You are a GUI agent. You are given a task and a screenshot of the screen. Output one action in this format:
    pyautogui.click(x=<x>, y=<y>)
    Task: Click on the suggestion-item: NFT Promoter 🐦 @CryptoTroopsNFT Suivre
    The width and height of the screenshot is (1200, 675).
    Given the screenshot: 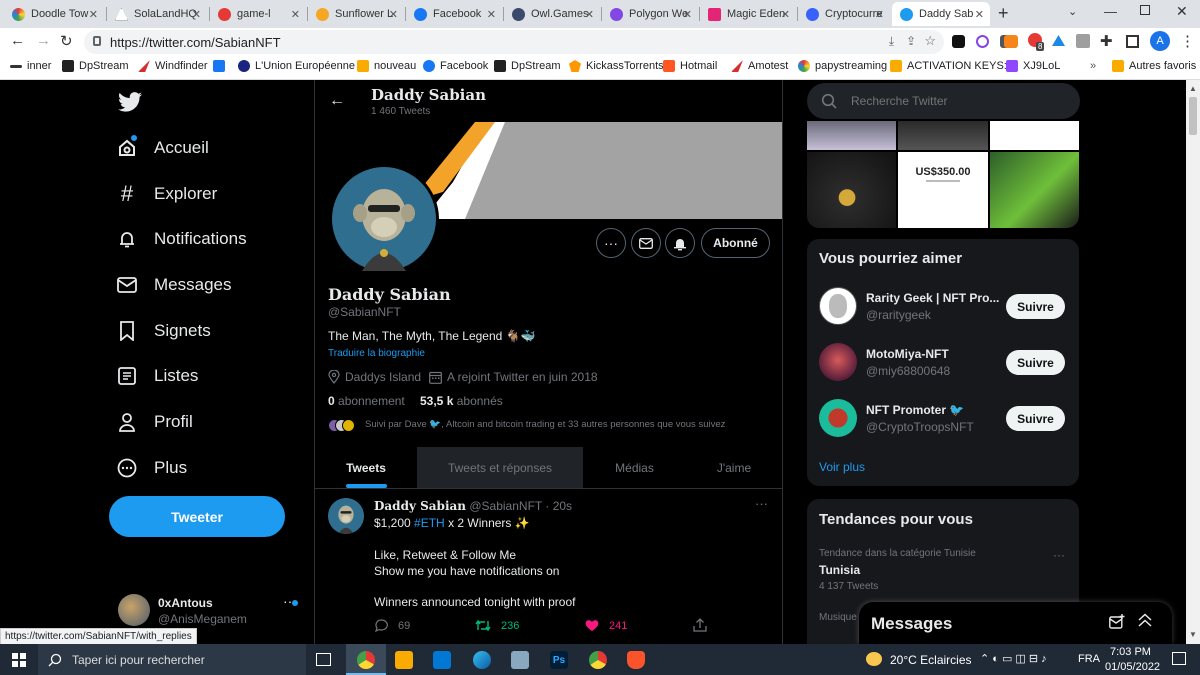 What is the action you would take?
    pyautogui.click(x=943, y=421)
    